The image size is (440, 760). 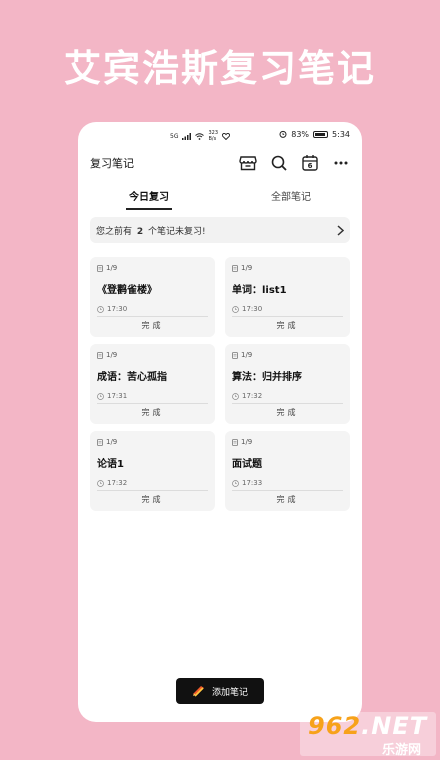 I want to click on tab-all-notes: 全部笔记, so click(x=291, y=197).